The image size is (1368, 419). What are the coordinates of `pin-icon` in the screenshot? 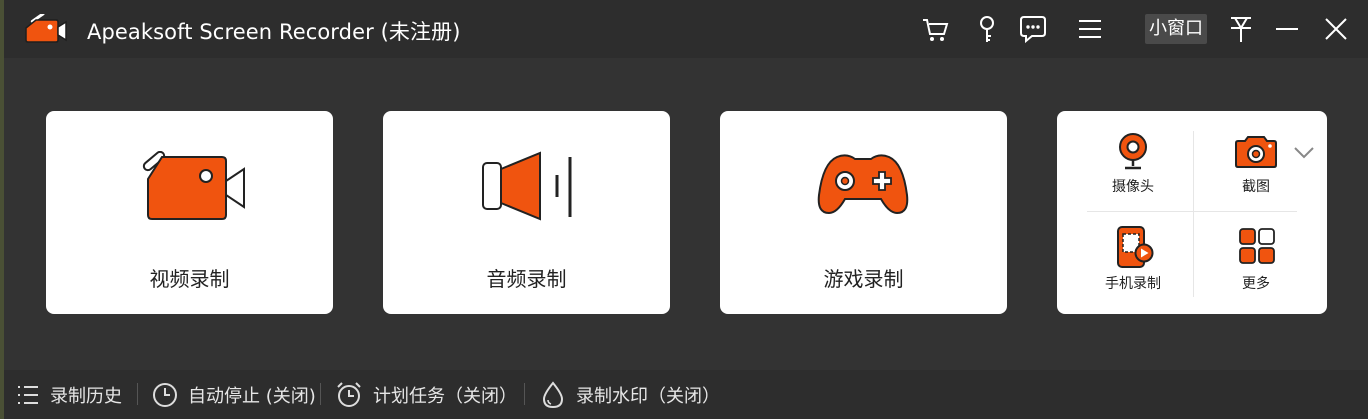 It's located at (1241, 29).